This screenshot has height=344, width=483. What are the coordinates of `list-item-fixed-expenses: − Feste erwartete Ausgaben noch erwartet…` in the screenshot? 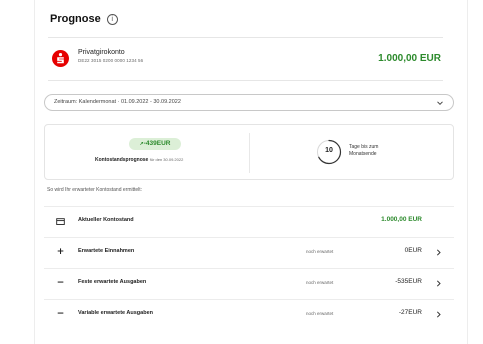 It's located at (249, 283).